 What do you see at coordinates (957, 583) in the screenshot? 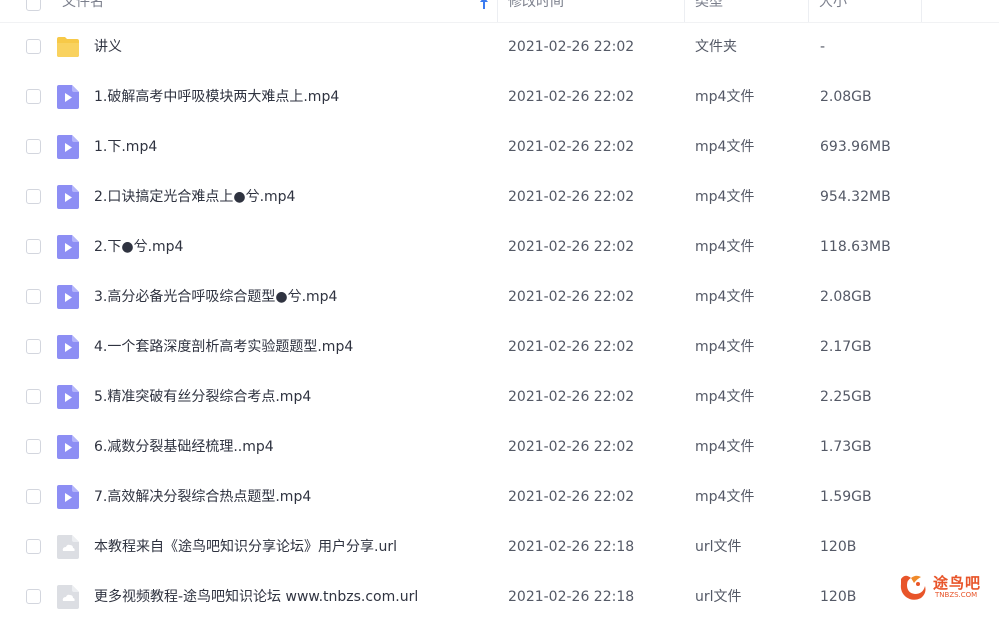
I see `watermark-text: 途鸟吧` at bounding box center [957, 583].